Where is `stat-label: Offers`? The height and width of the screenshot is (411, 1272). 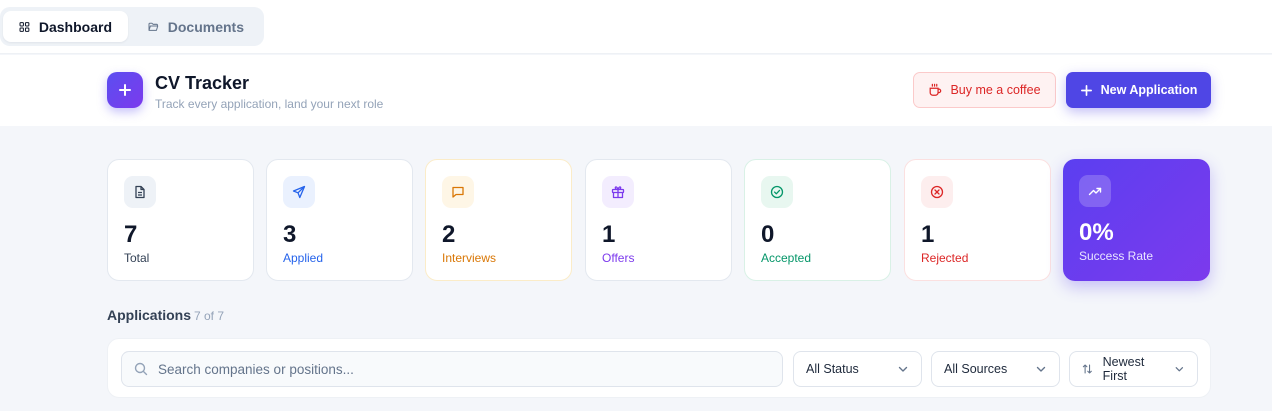 stat-label: Offers is located at coordinates (618, 258).